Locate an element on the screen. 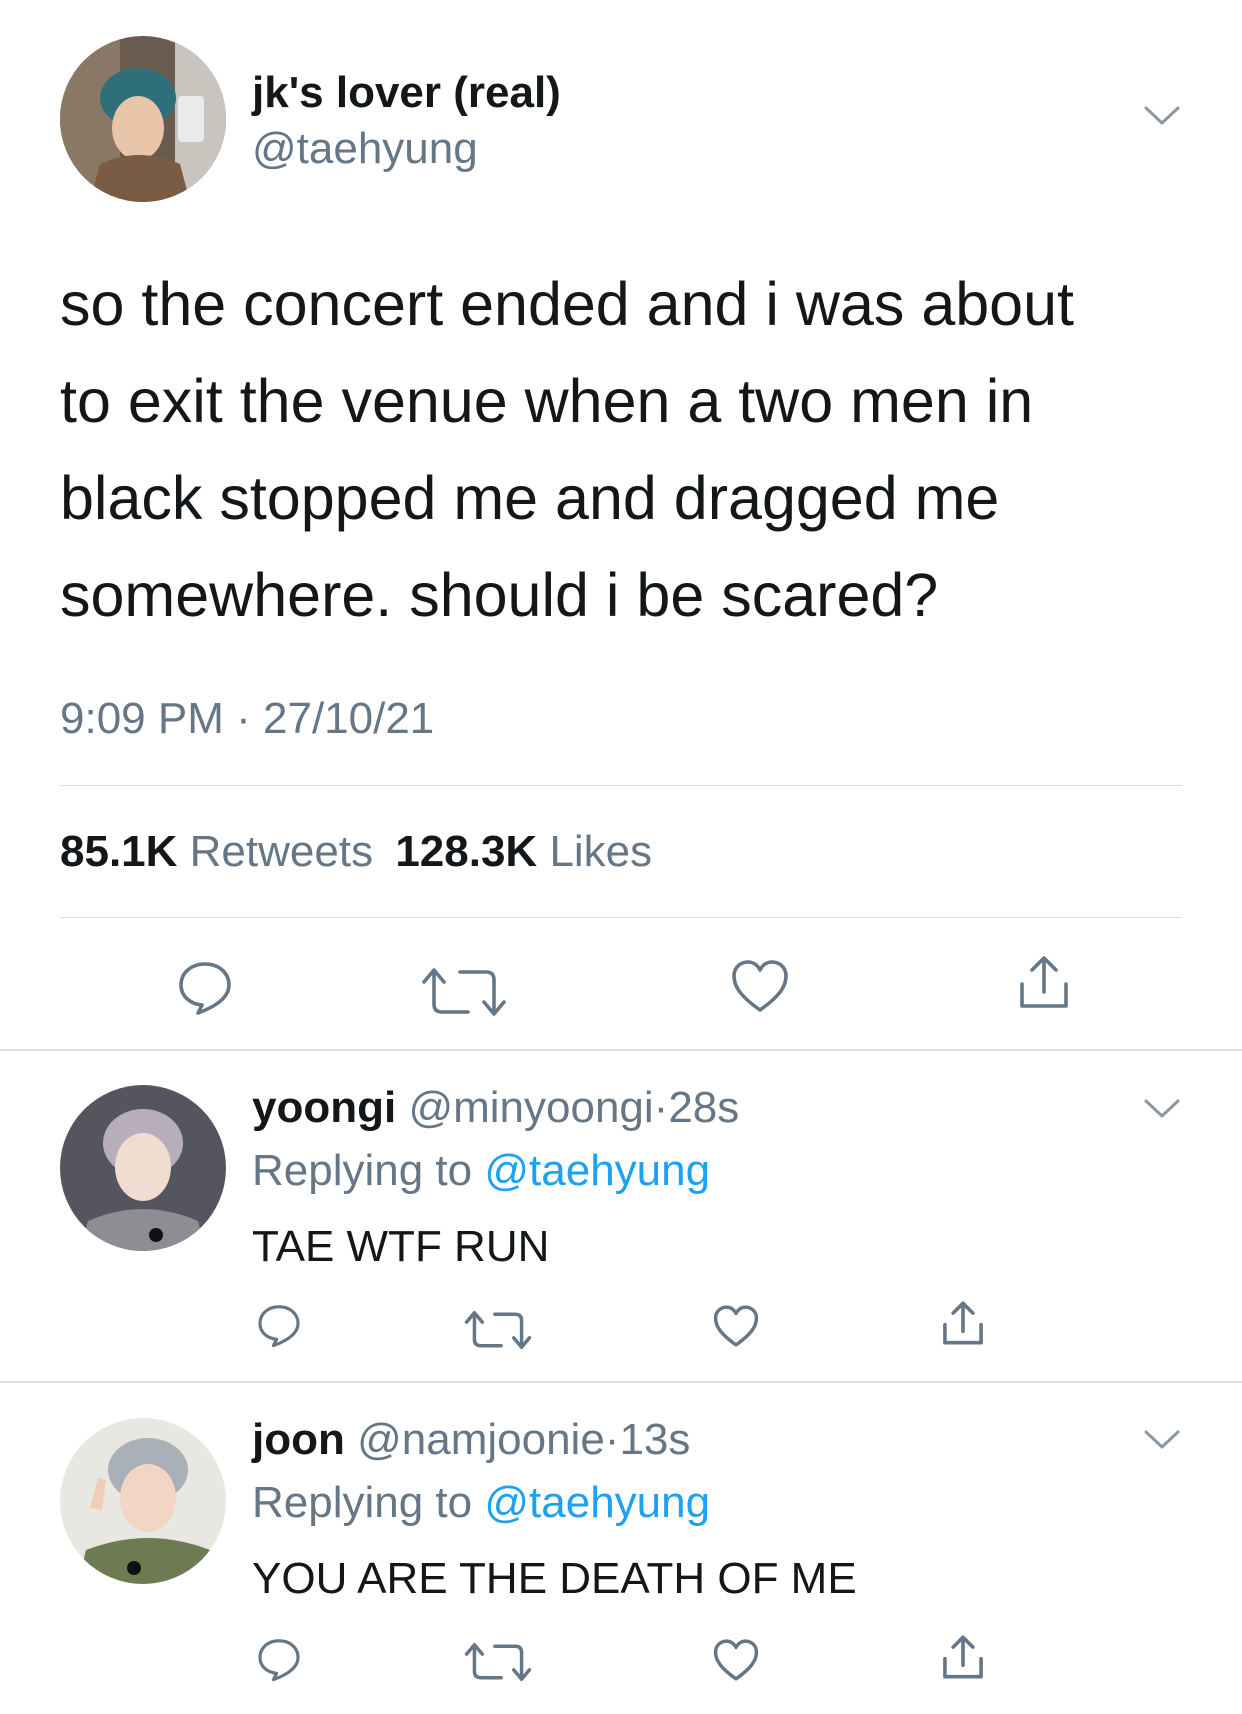 This screenshot has height=1714, width=1242. tweet-text-line: so the concert ended and i was about is located at coordinates (567, 304).